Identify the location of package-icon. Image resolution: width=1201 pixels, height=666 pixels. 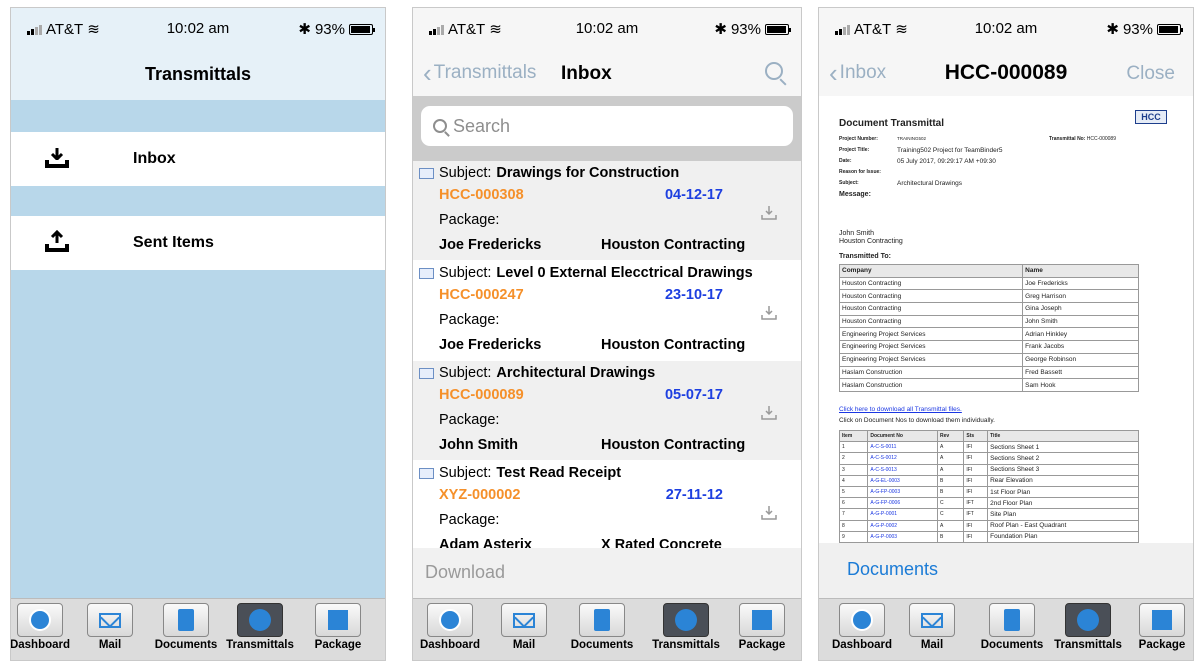
(762, 620).